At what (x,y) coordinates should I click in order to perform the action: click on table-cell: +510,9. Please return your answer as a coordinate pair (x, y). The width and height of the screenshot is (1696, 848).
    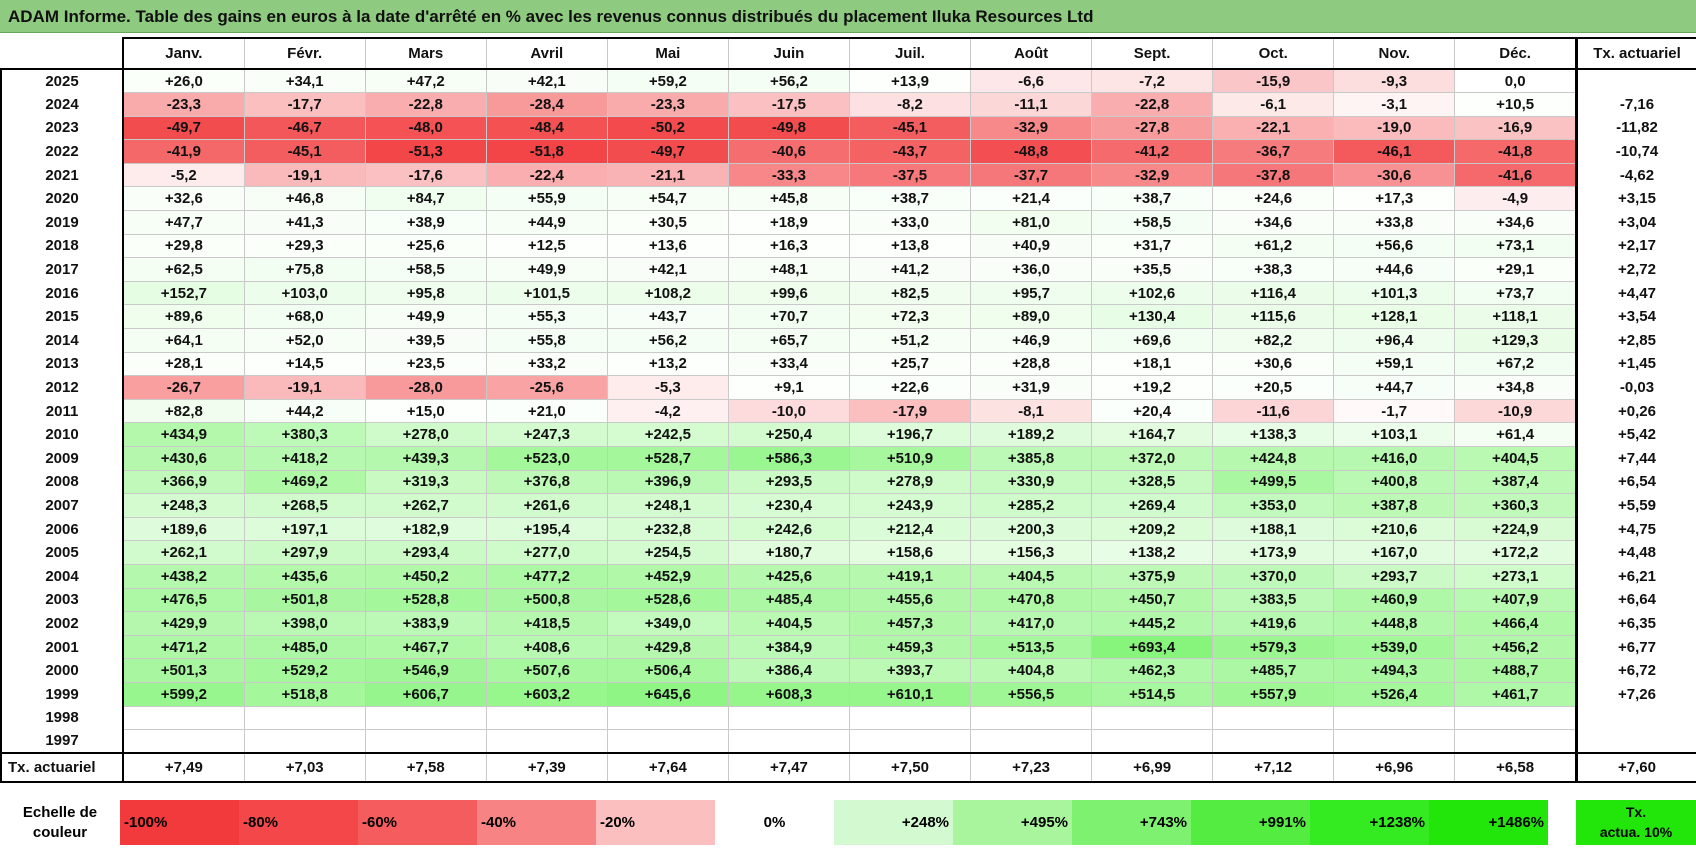
    Looking at the image, I should click on (910, 458).